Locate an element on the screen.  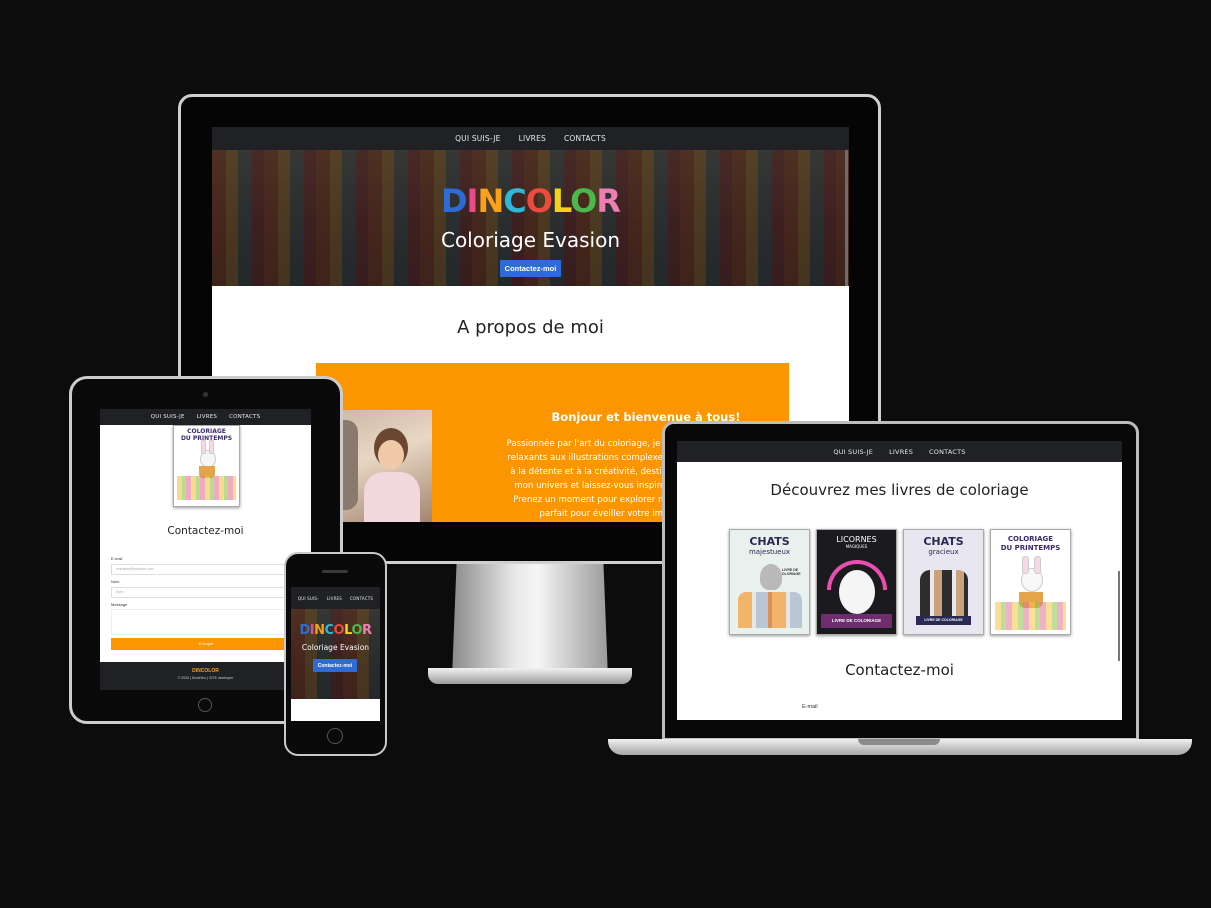
tablet-contact-title: Contactez-moi is located at coordinates (205, 531).